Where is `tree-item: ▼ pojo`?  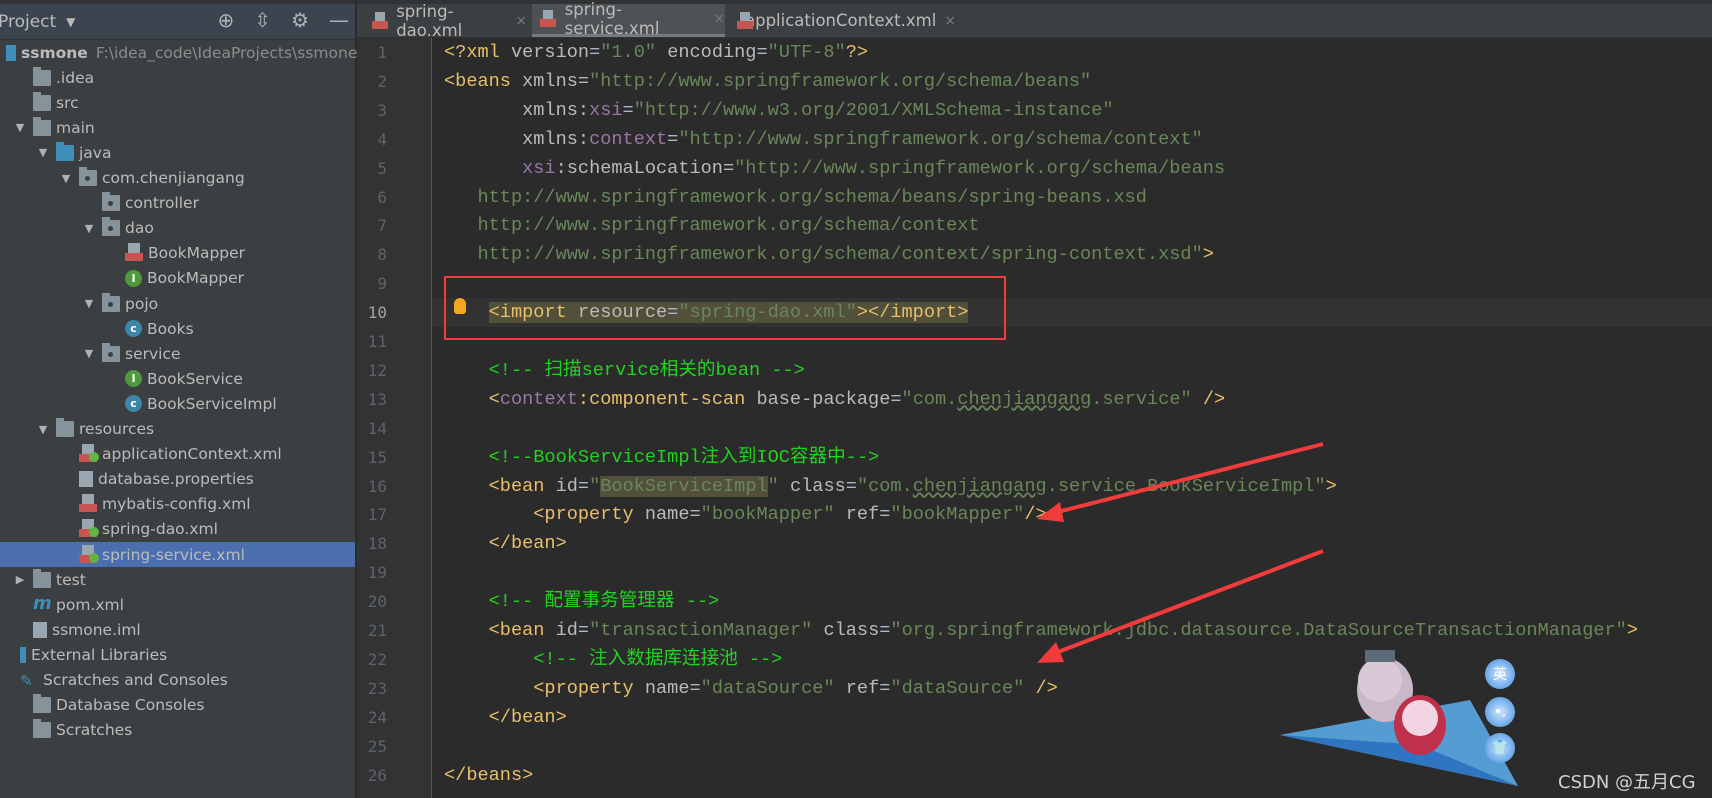 tree-item: ▼ pojo is located at coordinates (177, 303).